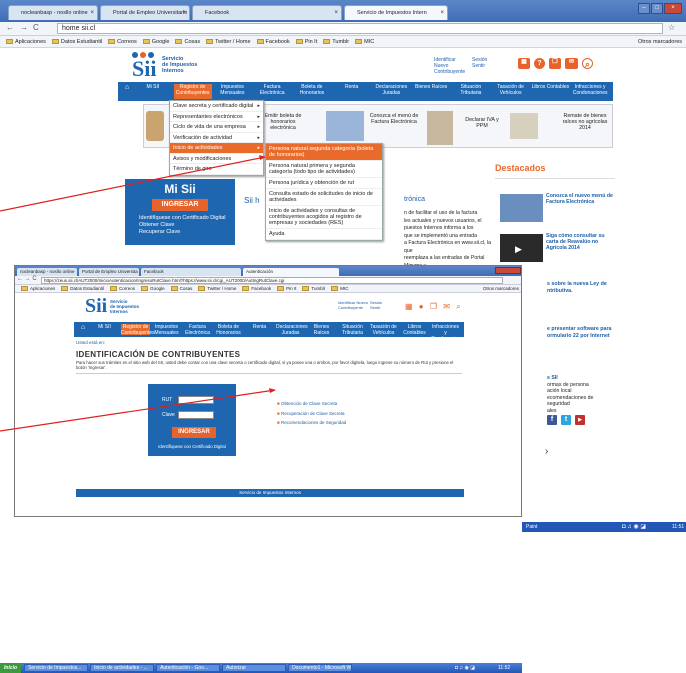 The height and width of the screenshot is (673, 686). Describe the element at coordinates (465, 668) in the screenshot. I see `tray-icons: ◘ ♫ ◉ ◪` at that location.